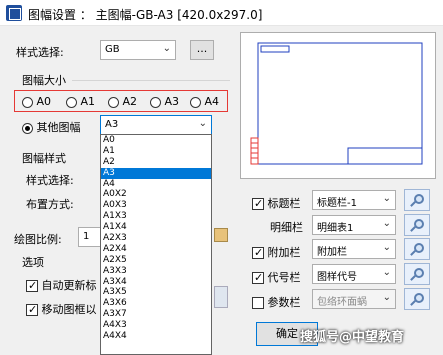 The height and width of the screenshot is (355, 443). I want to click on radio-a4-label: A4, so click(212, 101).